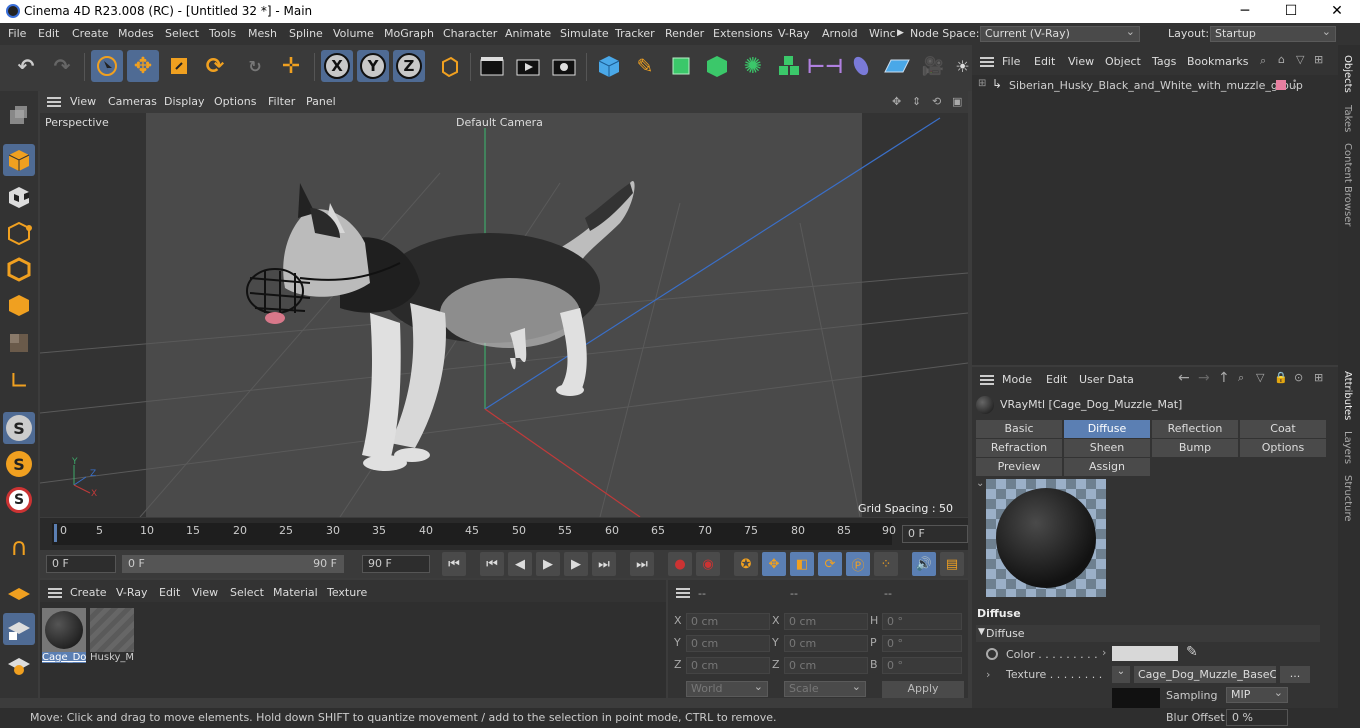 Image resolution: width=1360 pixels, height=728 pixels. I want to click on dock-tab-takes: Takes, so click(1347, 118).